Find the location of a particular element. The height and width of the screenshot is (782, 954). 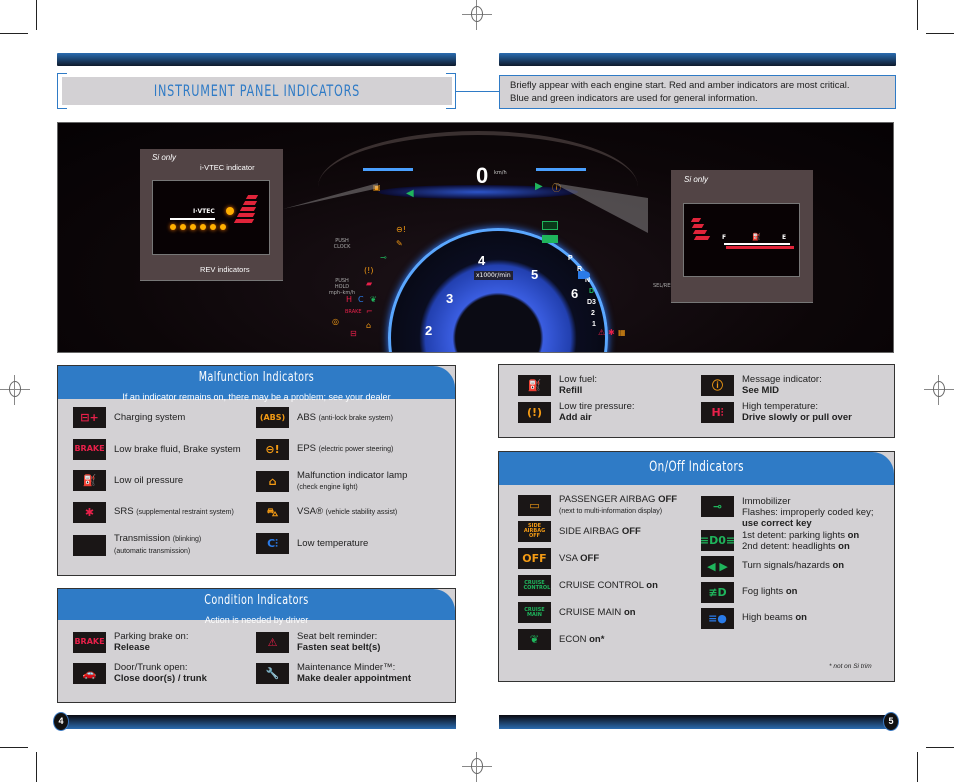

gear-d3: D3 is located at coordinates (591, 302).